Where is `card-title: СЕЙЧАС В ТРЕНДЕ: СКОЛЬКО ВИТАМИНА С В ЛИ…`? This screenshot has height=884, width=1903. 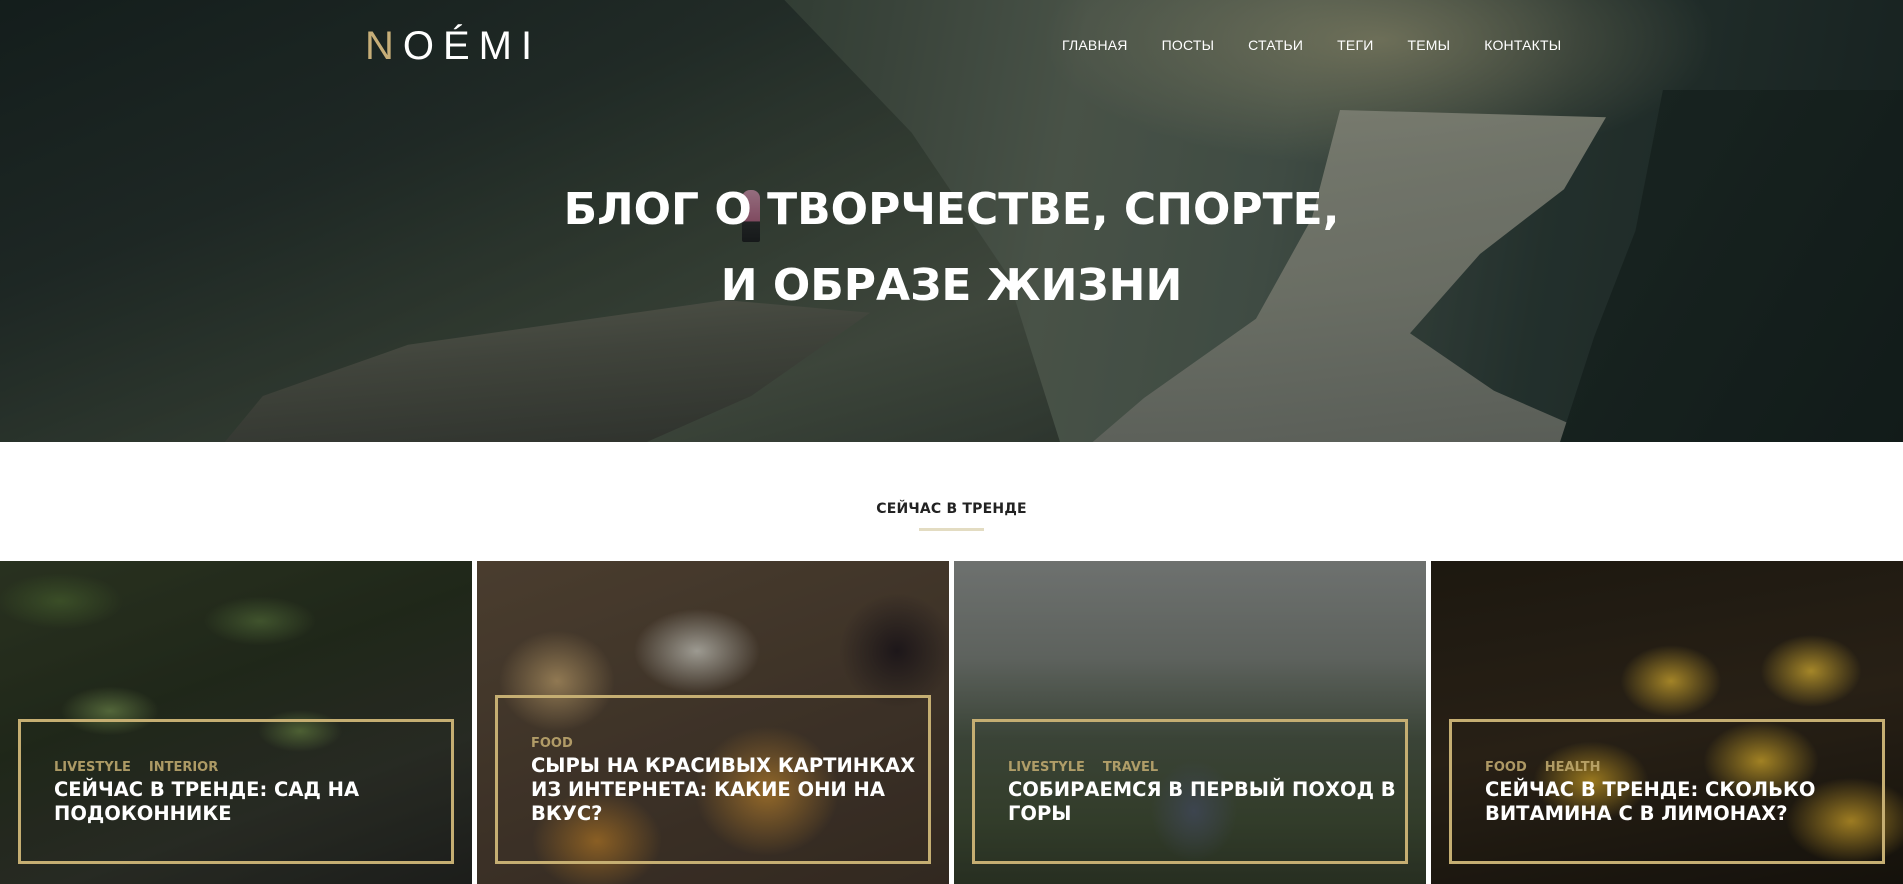
card-title: СЕЙЧАС В ТРЕНДЕ: СКОЛЬКО ВИТАМИНА С В ЛИ… is located at coordinates (1680, 802).